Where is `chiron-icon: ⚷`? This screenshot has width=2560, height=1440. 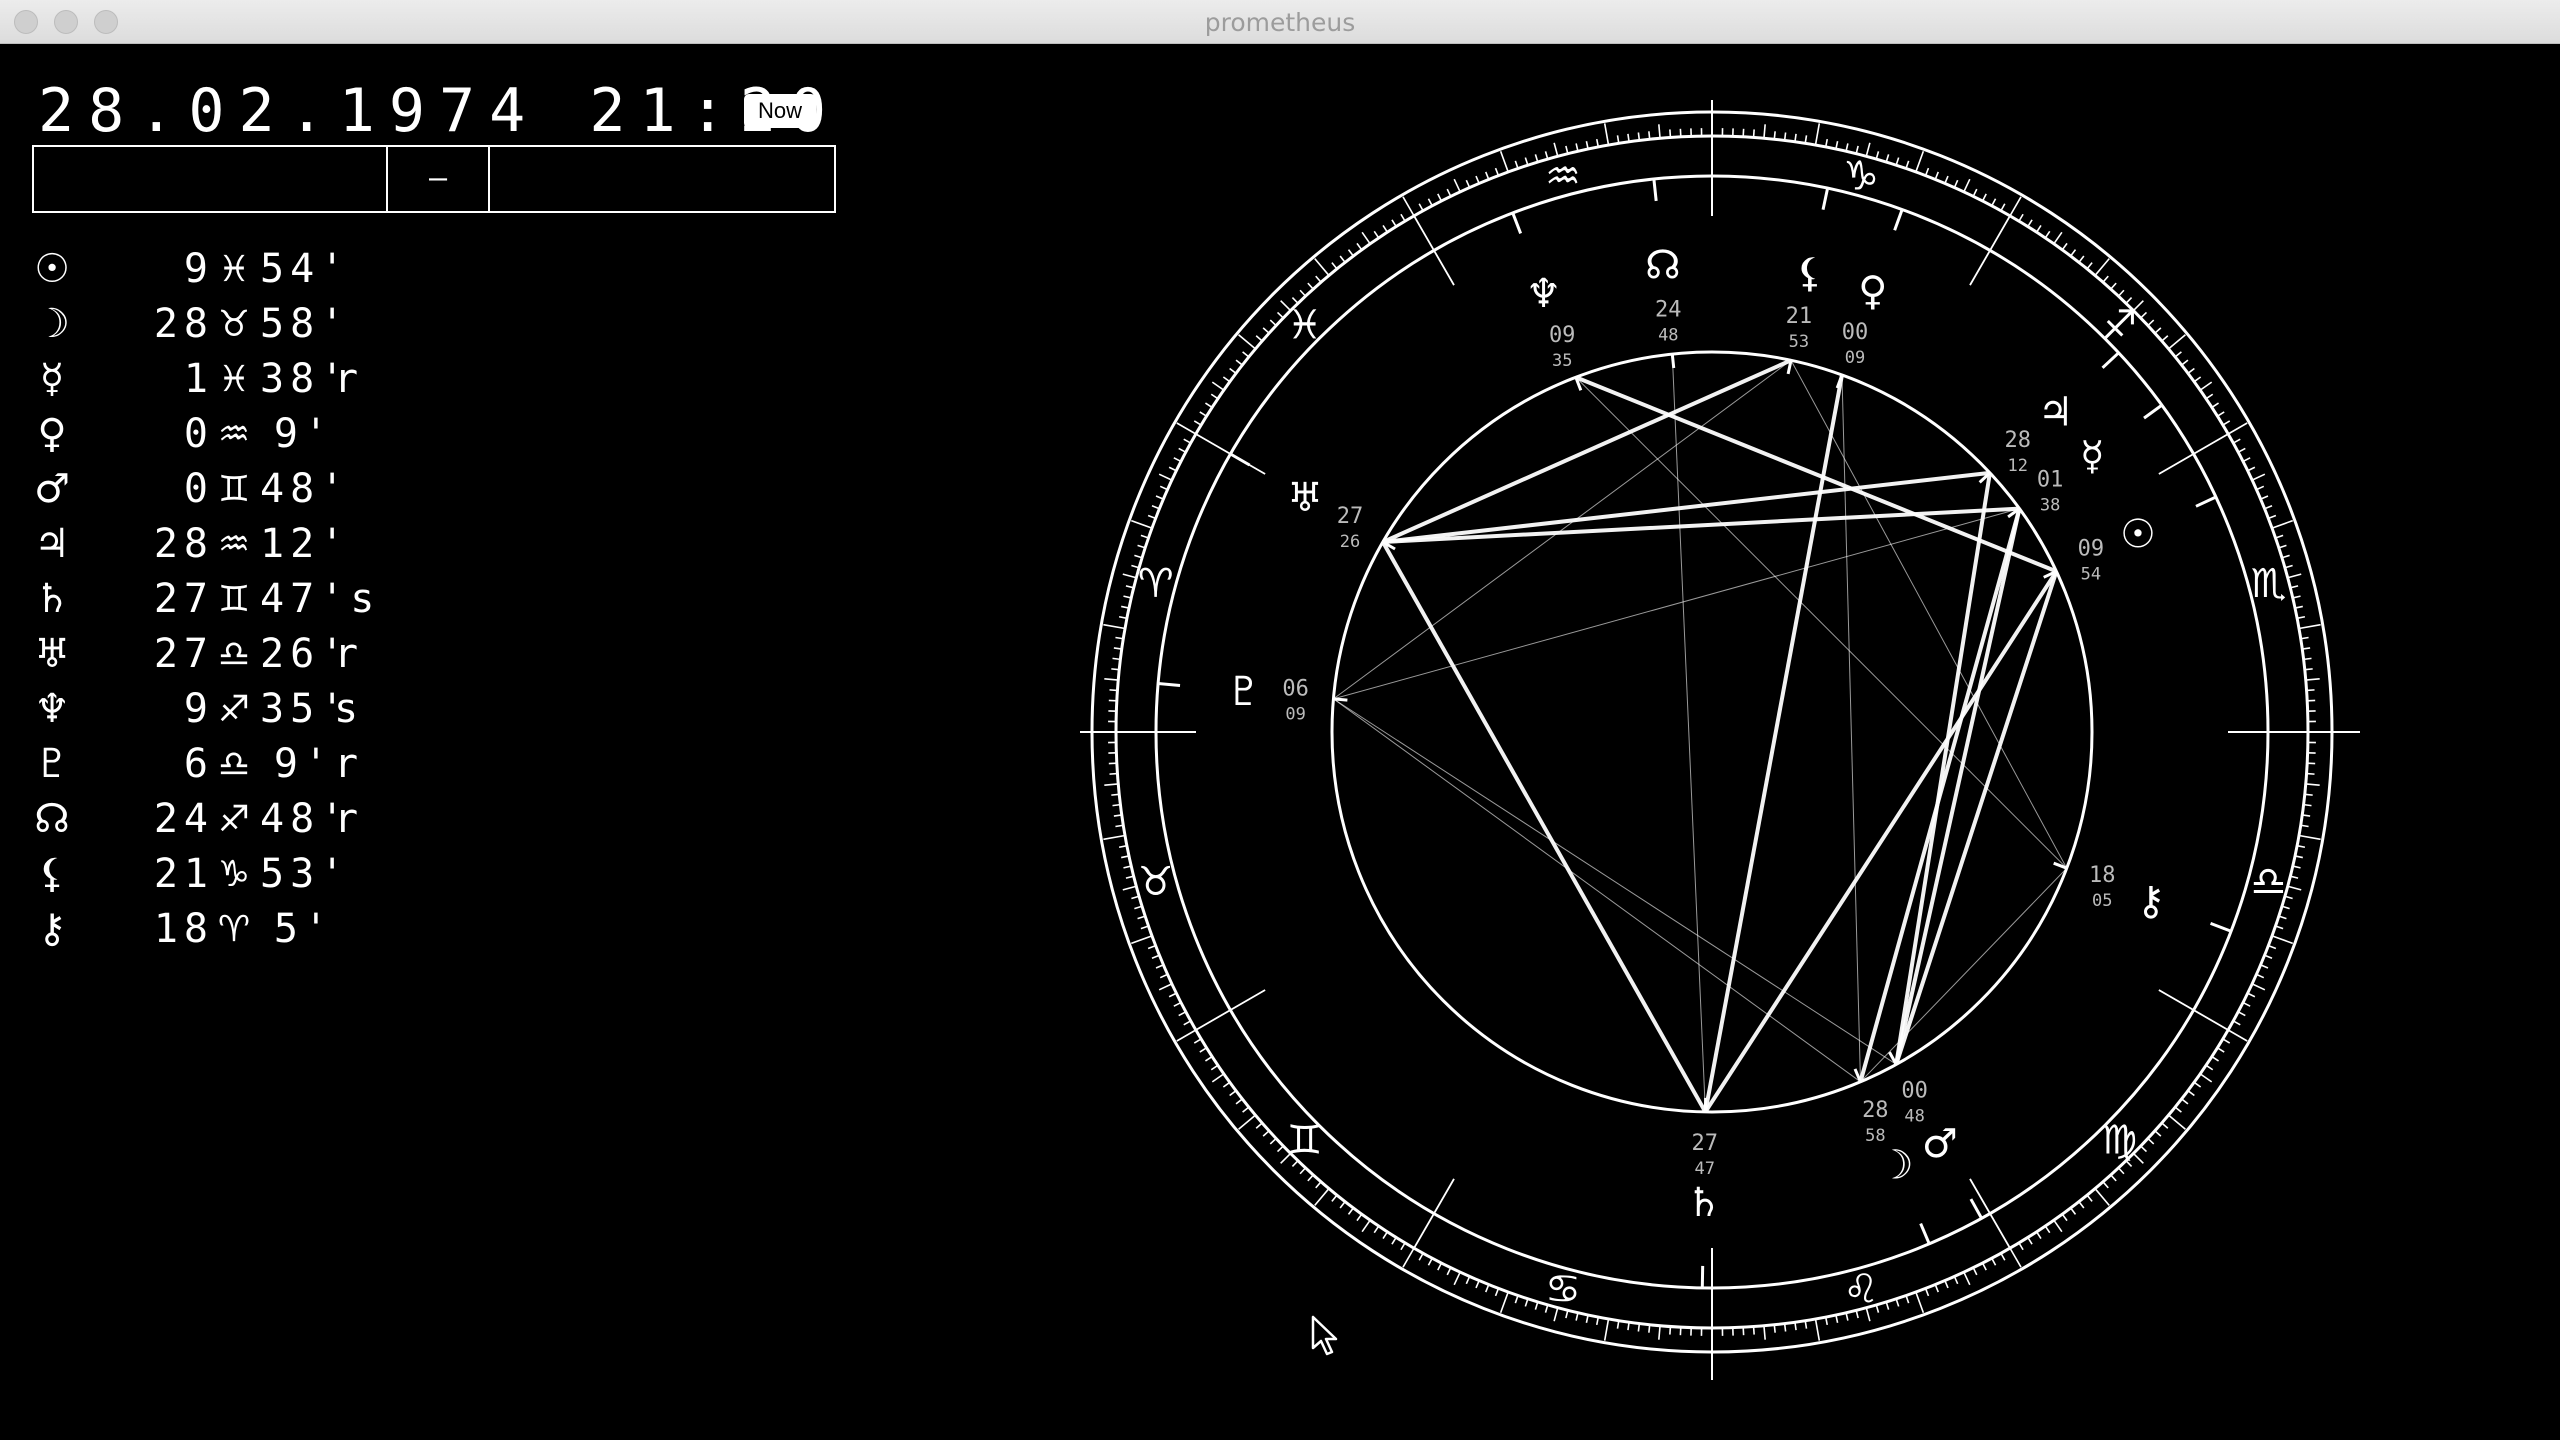
chiron-icon: ⚷ is located at coordinates (52, 929).